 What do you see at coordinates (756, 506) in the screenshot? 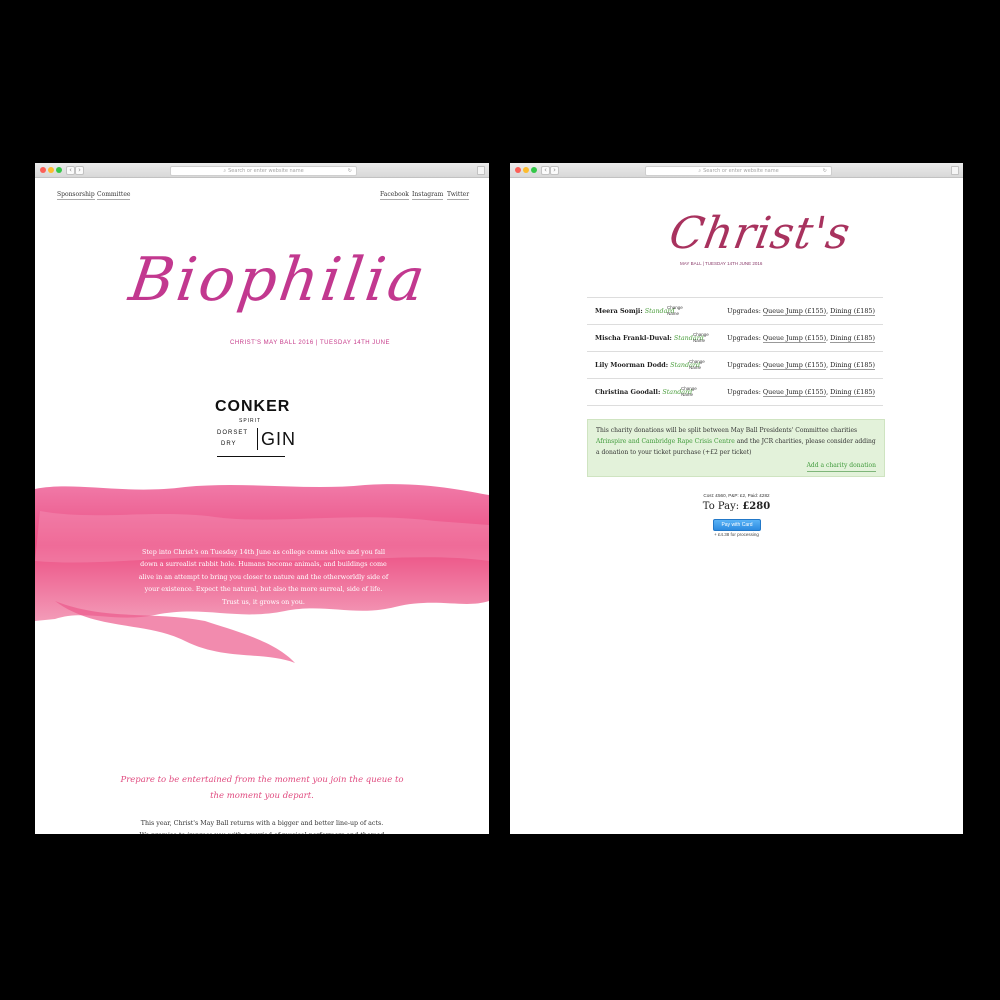
I see `to-pay-amount: £280` at bounding box center [756, 506].